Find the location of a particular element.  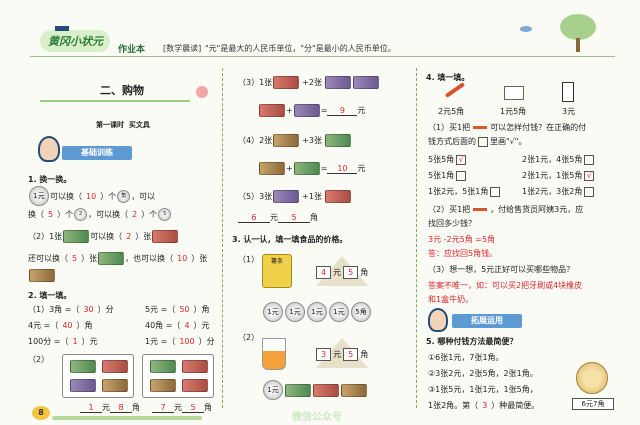

q1-row2: 换（ 5 ）个 2 ，可以换（ 2 ）个 5 is located at coordinates (100, 214).